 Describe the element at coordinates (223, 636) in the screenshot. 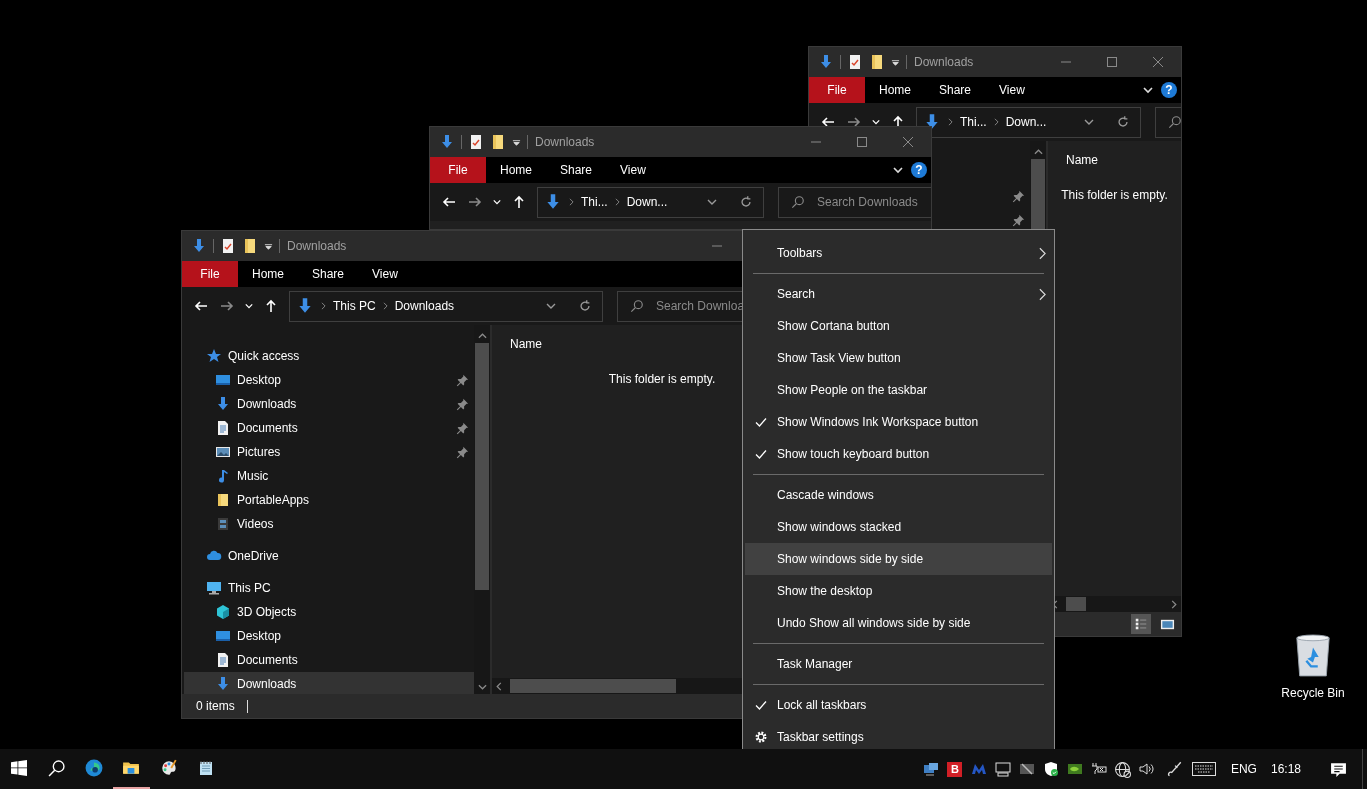

I see `desktop-icon` at that location.